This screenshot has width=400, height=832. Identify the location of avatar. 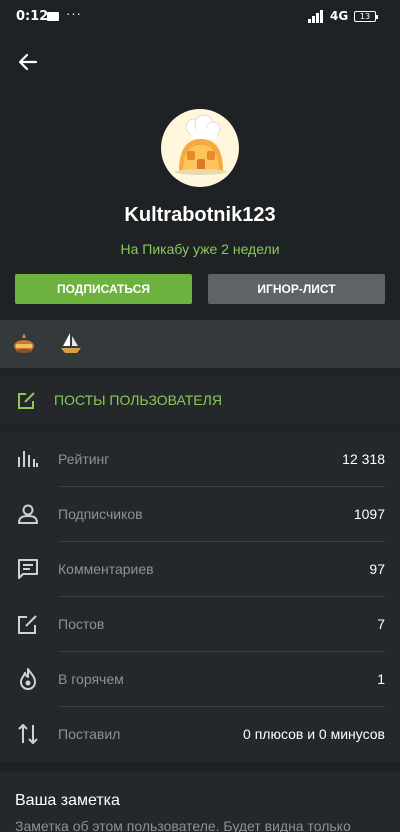
(200, 148).